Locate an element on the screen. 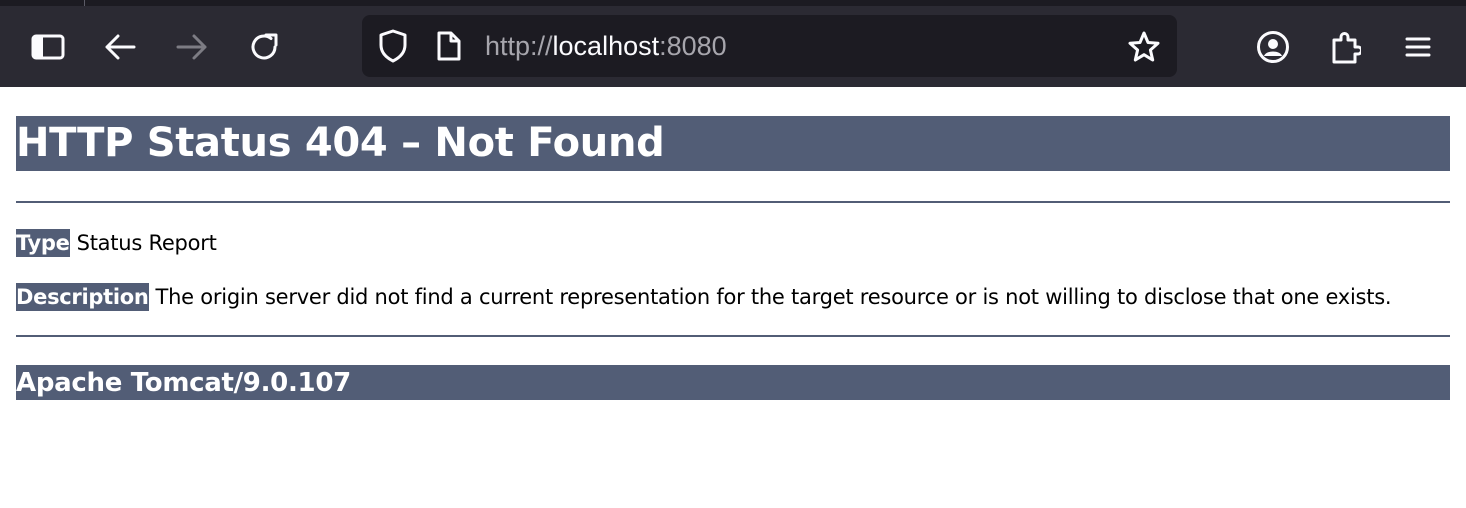 The width and height of the screenshot is (1466, 508). sidebar-toggle-button is located at coordinates (48, 47).